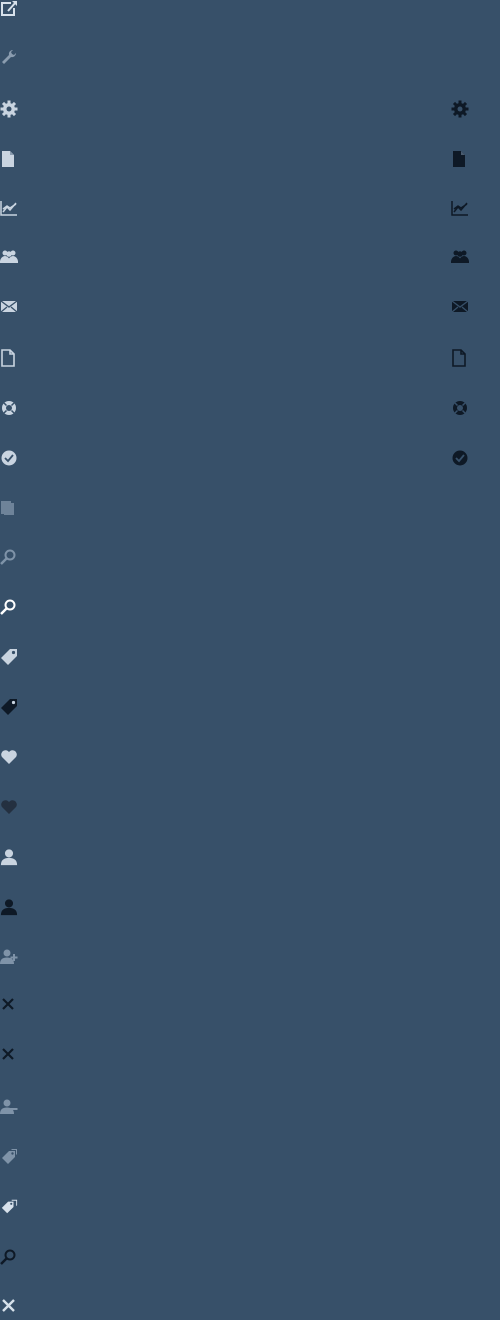  What do you see at coordinates (460, 208) in the screenshot?
I see `chart-dark-icon` at bounding box center [460, 208].